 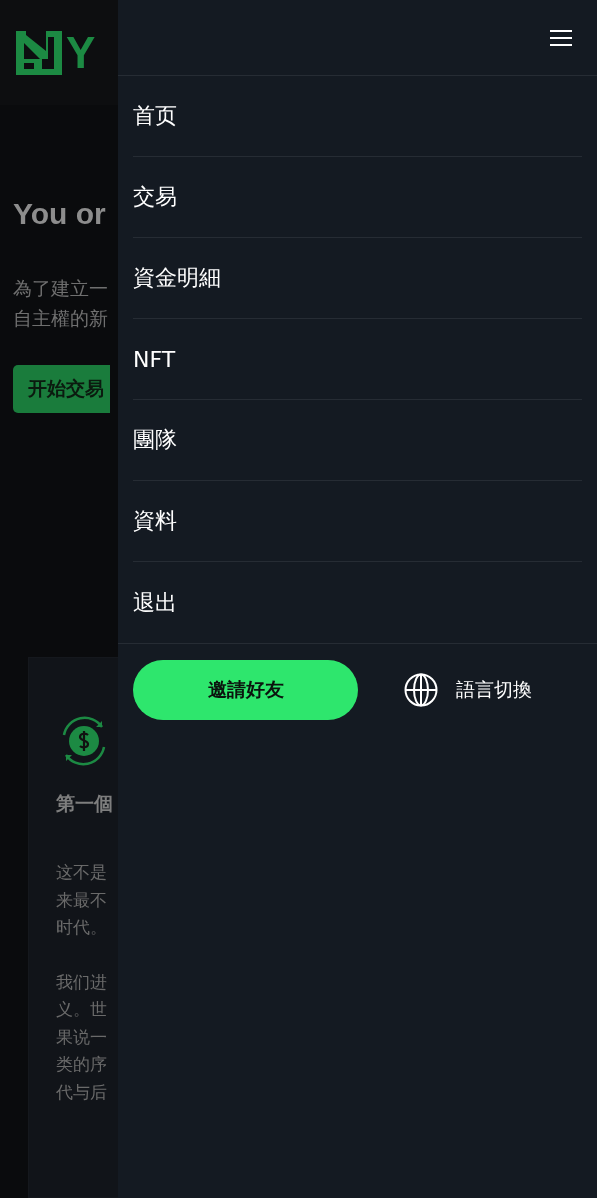 What do you see at coordinates (82, 1037) in the screenshot?
I see `card-paragraph: 我们进 义。世 果说一 类的序 代与后` at bounding box center [82, 1037].